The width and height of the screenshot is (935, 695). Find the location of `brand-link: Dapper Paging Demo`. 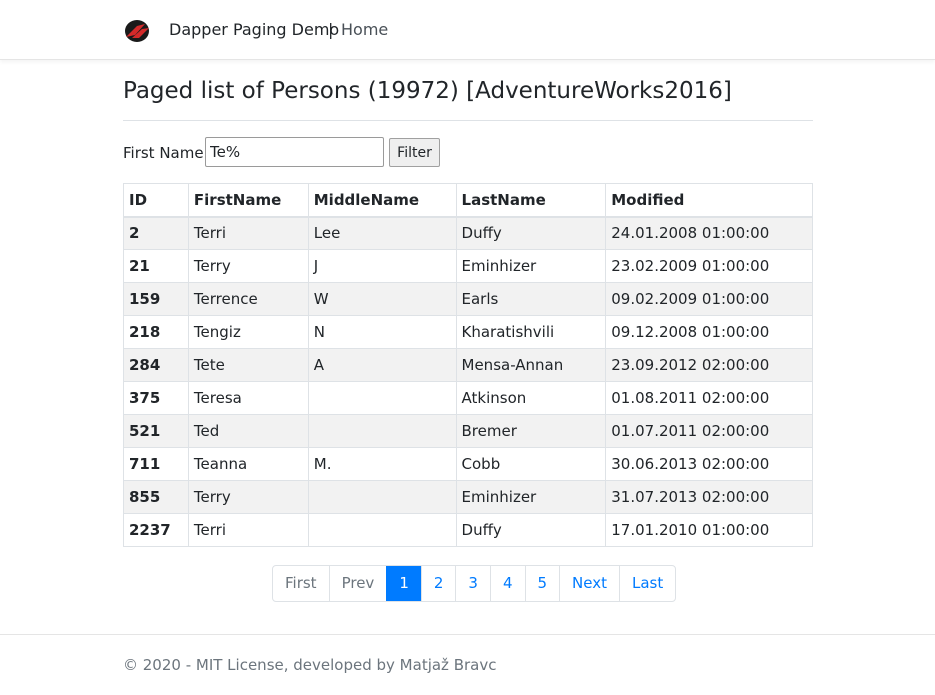

brand-link: Dapper Paging Demo is located at coordinates (254, 29).